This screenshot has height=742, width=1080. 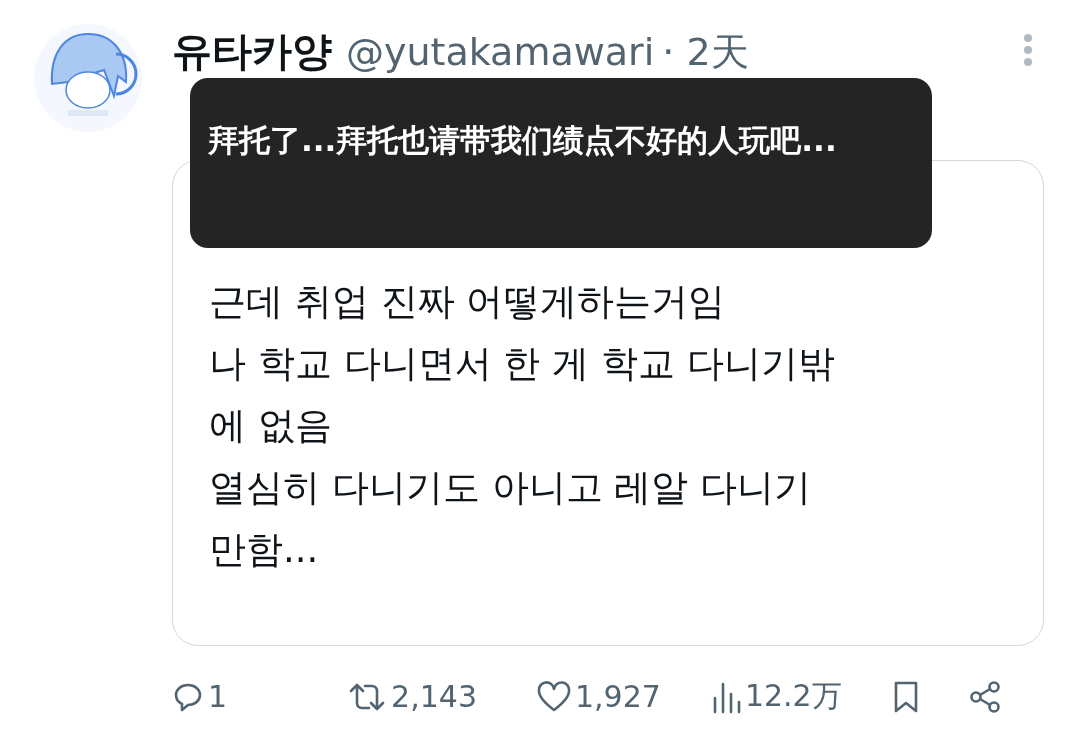 I want to click on retweet-button: 2,143, so click(x=412, y=696).